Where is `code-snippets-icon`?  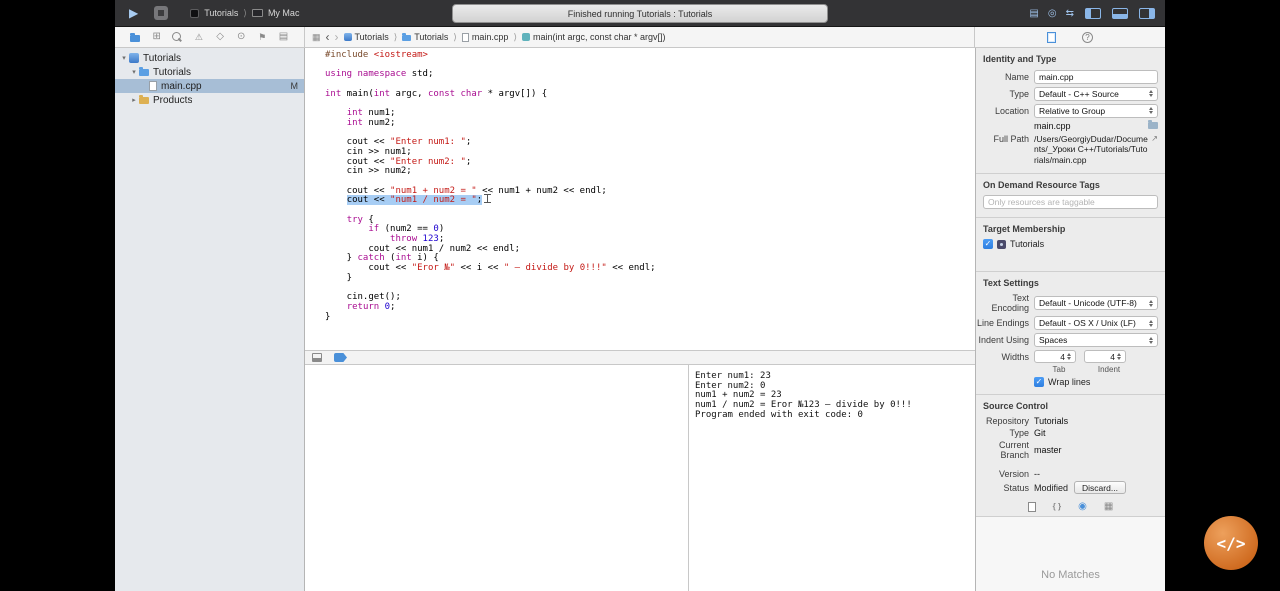
code-snippets-icon is located at coordinates (1057, 507).